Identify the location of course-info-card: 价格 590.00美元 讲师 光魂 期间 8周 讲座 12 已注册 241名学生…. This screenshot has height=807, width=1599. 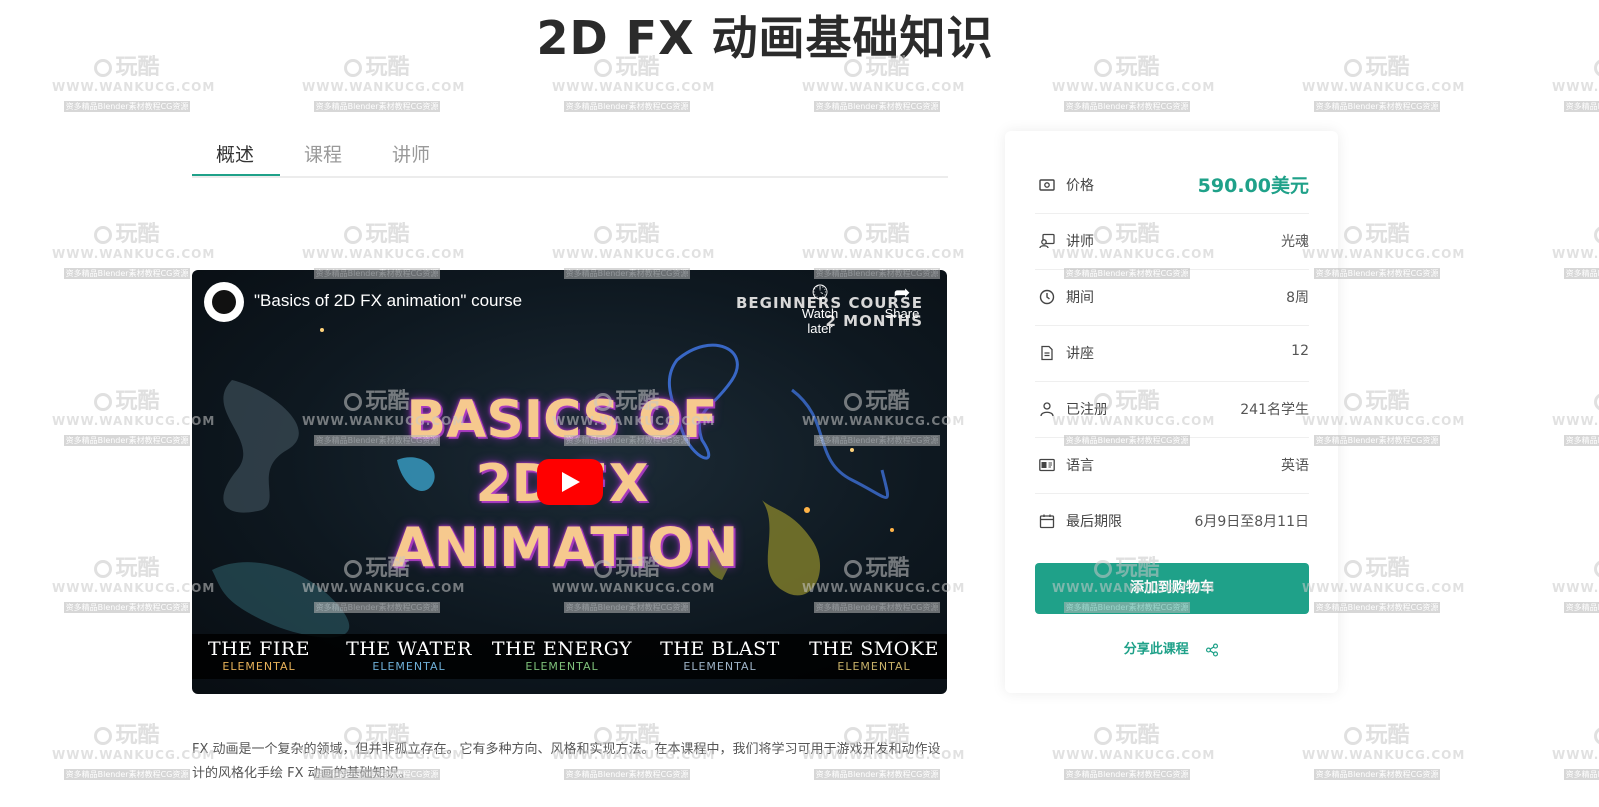
(1171, 412).